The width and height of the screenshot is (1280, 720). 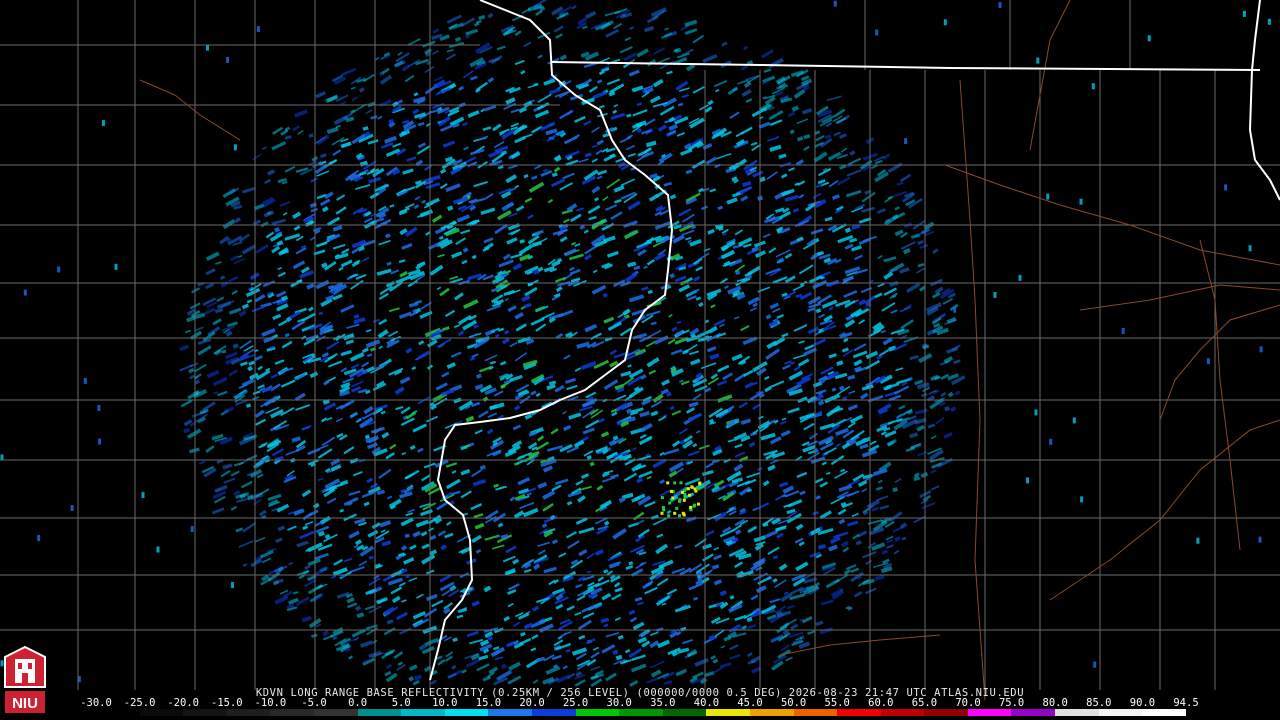 What do you see at coordinates (641, 712) in the screenshot?
I see `reflectivity-color-bar` at bounding box center [641, 712].